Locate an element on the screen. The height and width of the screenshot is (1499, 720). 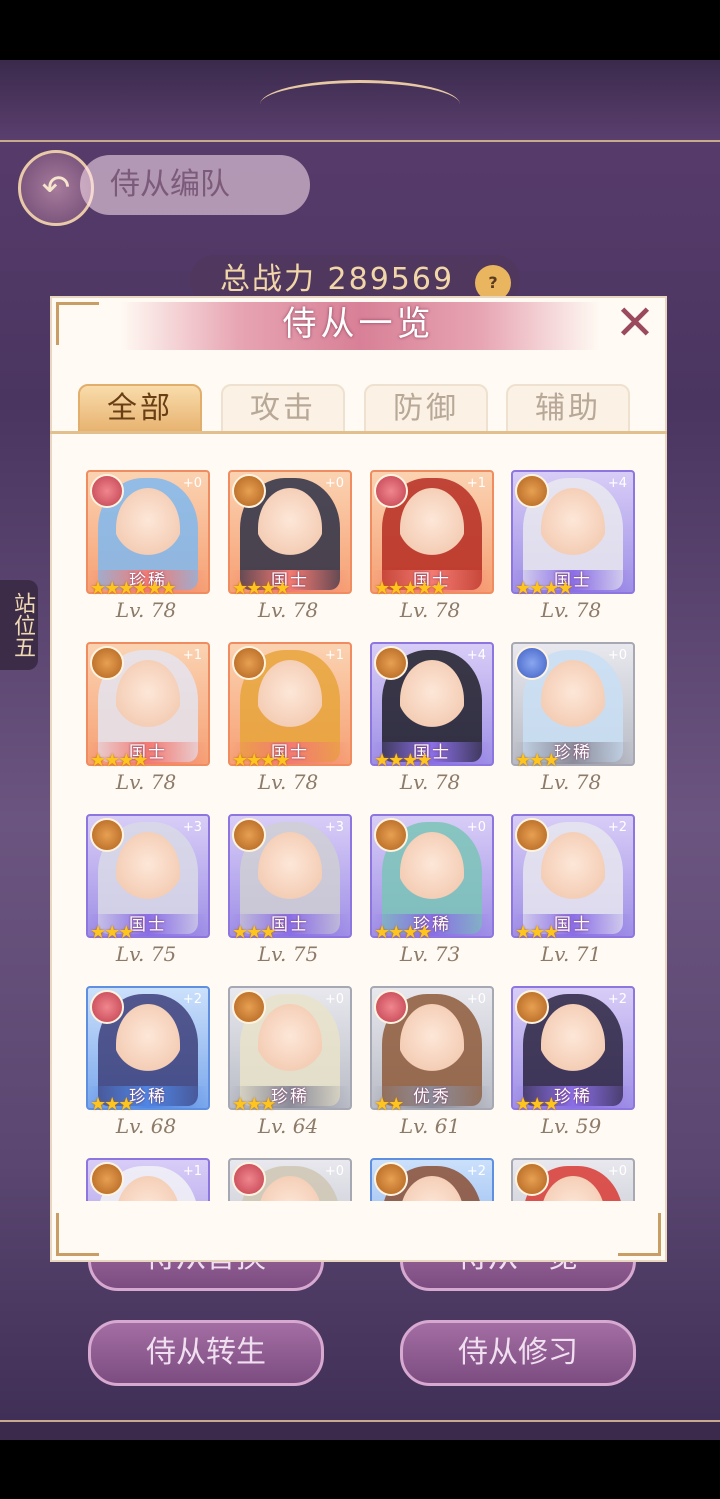
rebirth-button: 侍从转生 is located at coordinates (206, 1353).